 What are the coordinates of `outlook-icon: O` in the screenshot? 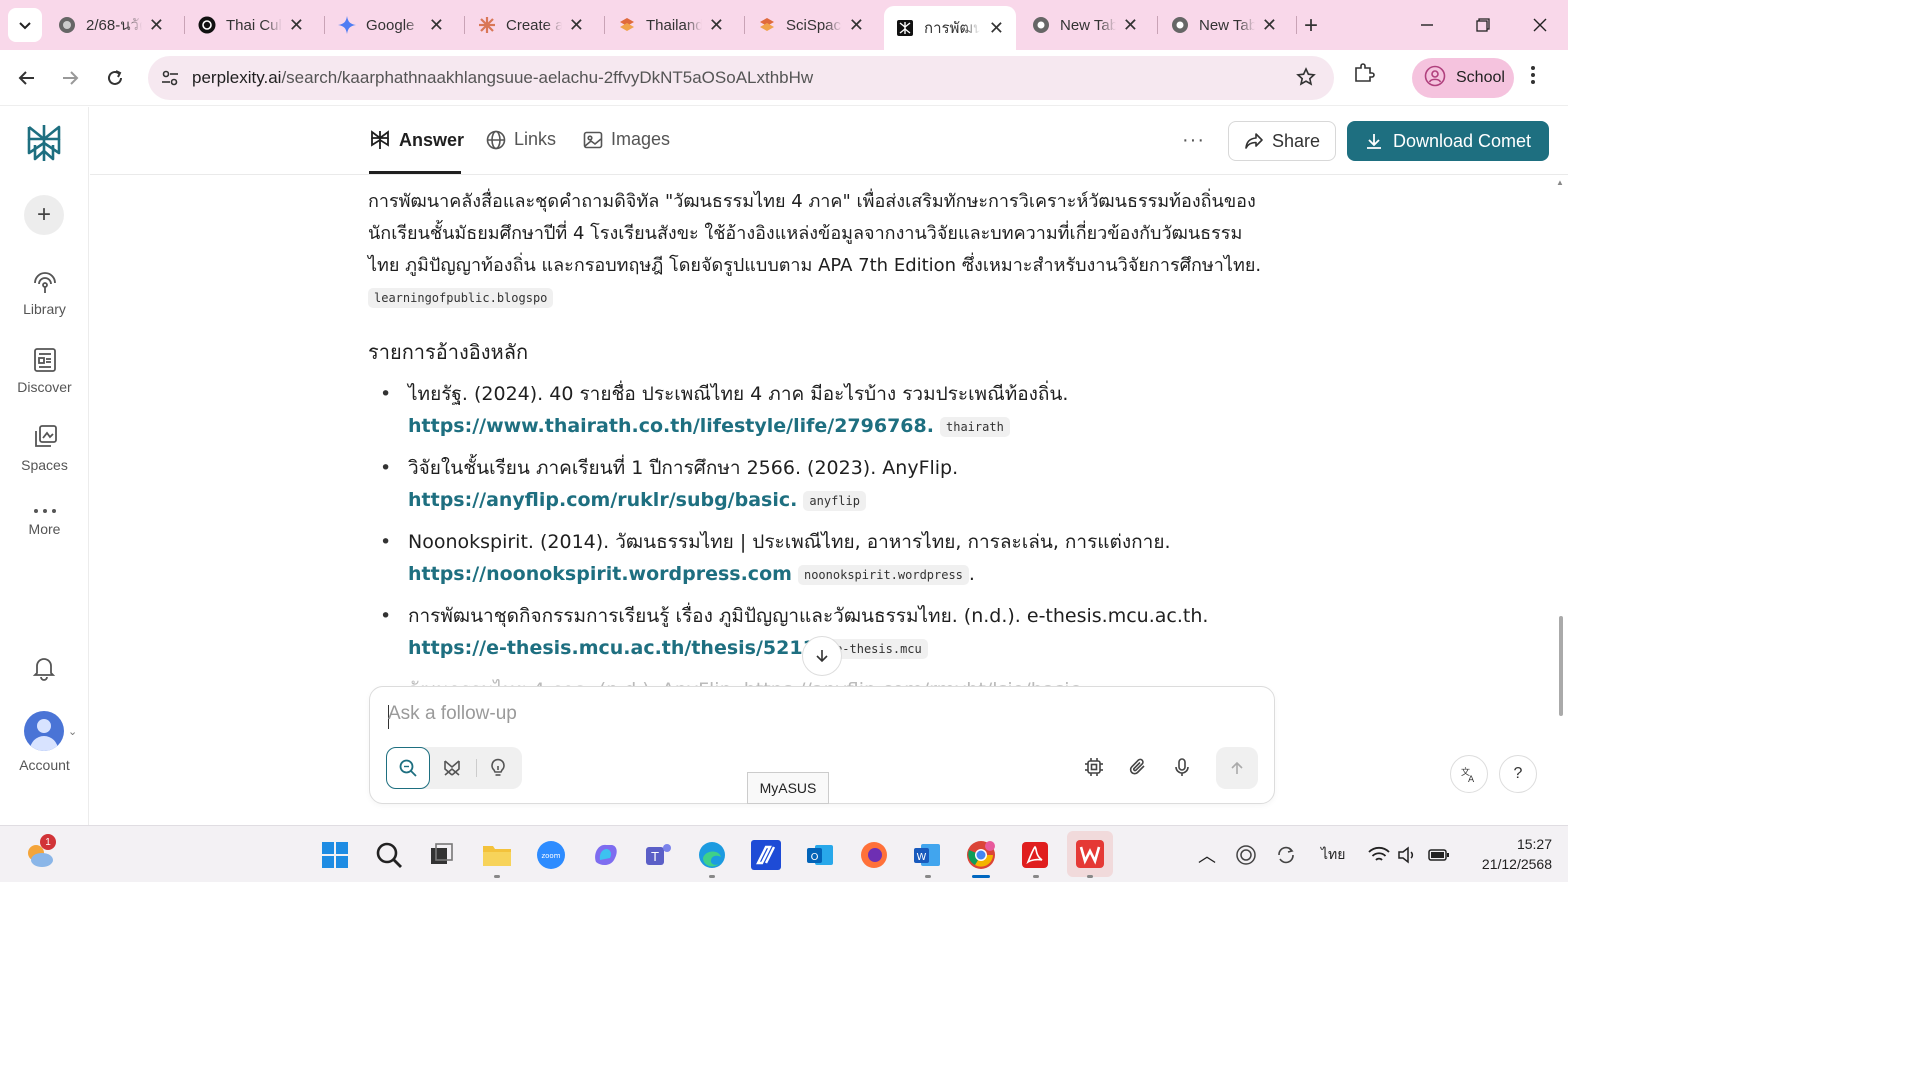 It's located at (820, 855).